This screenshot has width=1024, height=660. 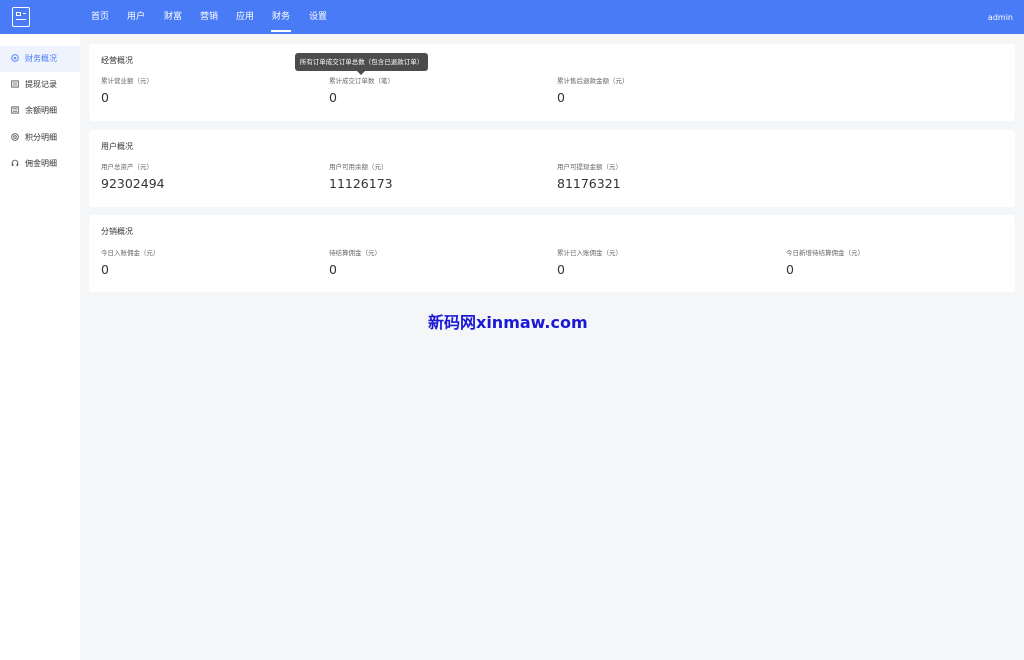 I want to click on nav-wealth: 财富, so click(x=173, y=17).